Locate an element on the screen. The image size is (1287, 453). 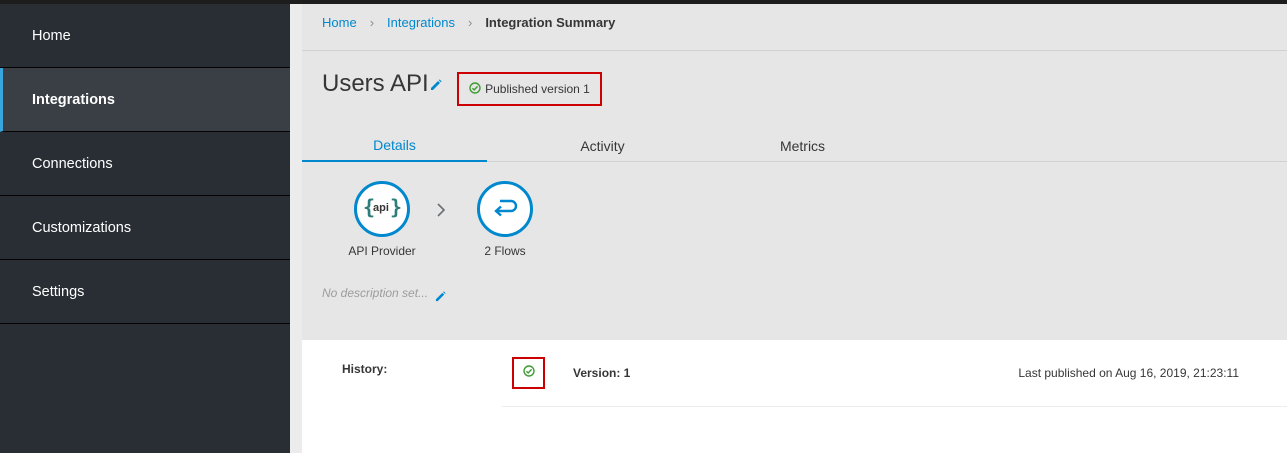
tab-bar: Details Activity Metrics is located at coordinates (794, 146).